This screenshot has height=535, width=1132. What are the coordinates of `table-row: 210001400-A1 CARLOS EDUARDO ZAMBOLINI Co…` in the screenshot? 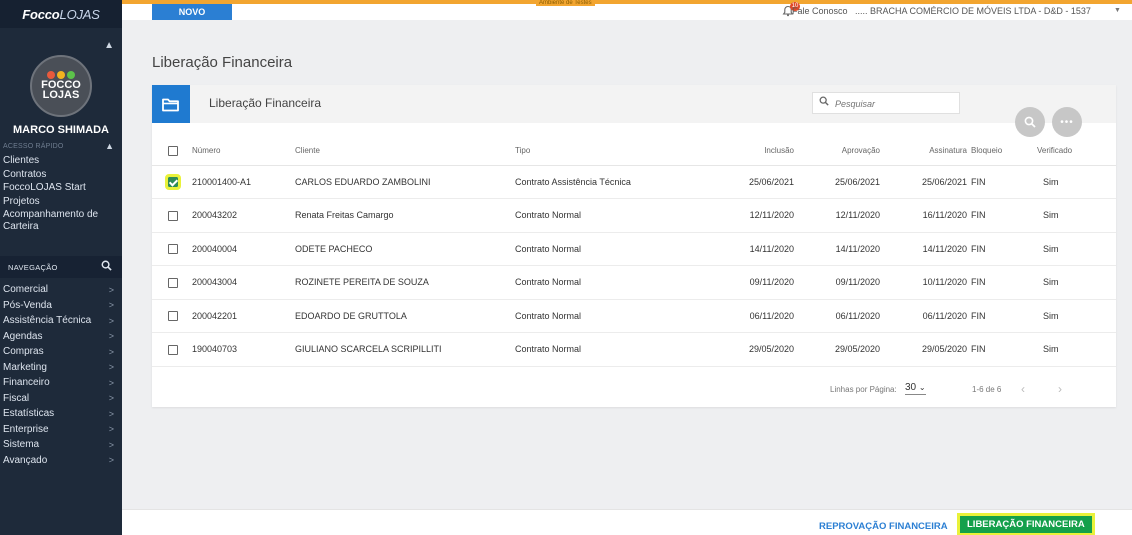 It's located at (634, 182).